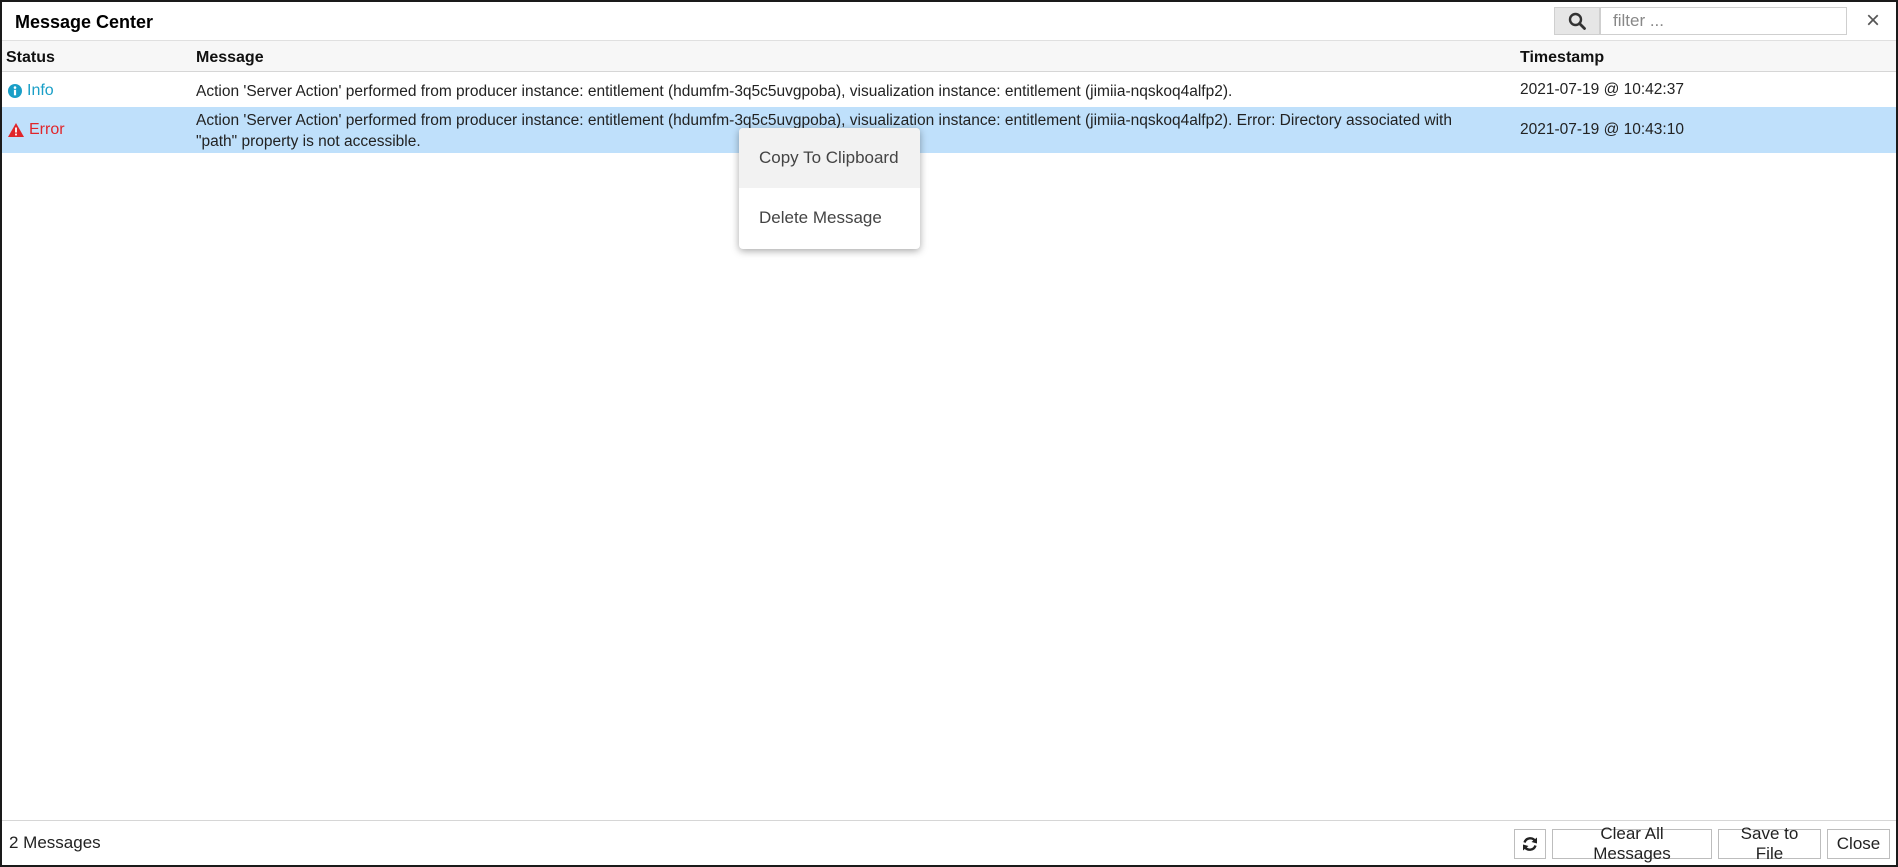 The image size is (1898, 867). I want to click on context-menu: Copy To Clipboard Delete Message, so click(829, 188).